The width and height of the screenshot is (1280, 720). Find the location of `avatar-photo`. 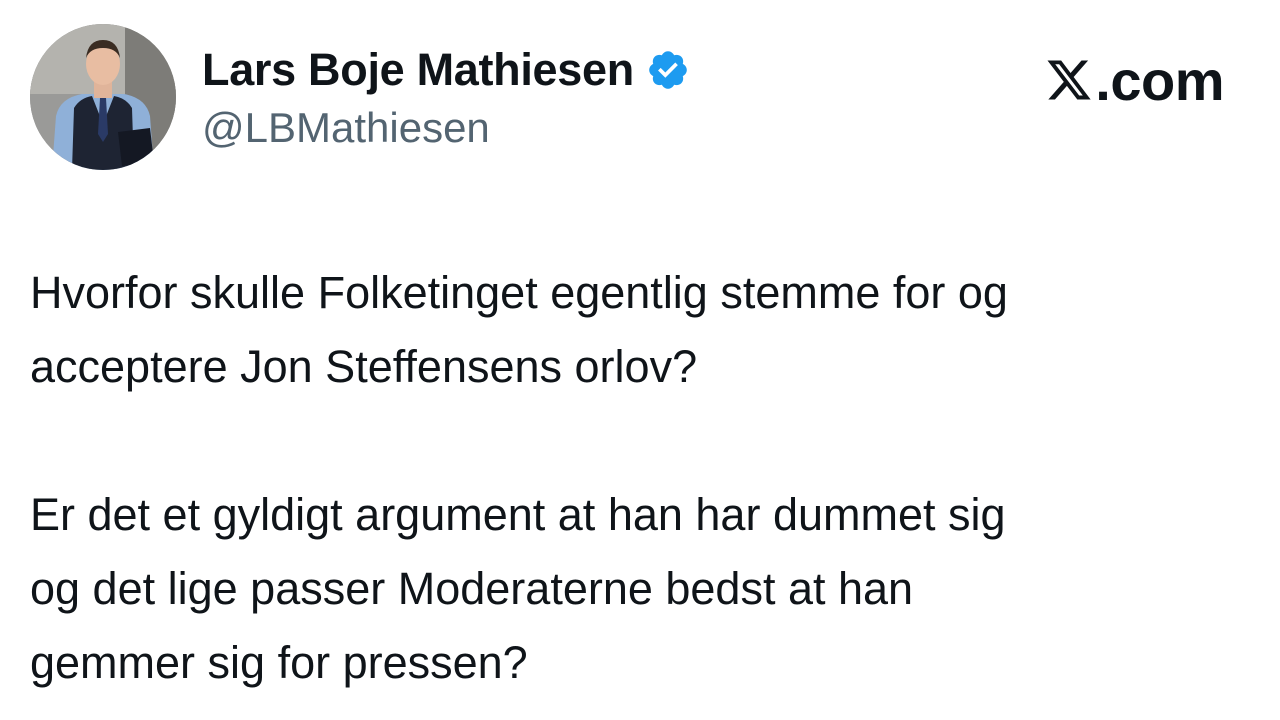

avatar-photo is located at coordinates (103, 97).